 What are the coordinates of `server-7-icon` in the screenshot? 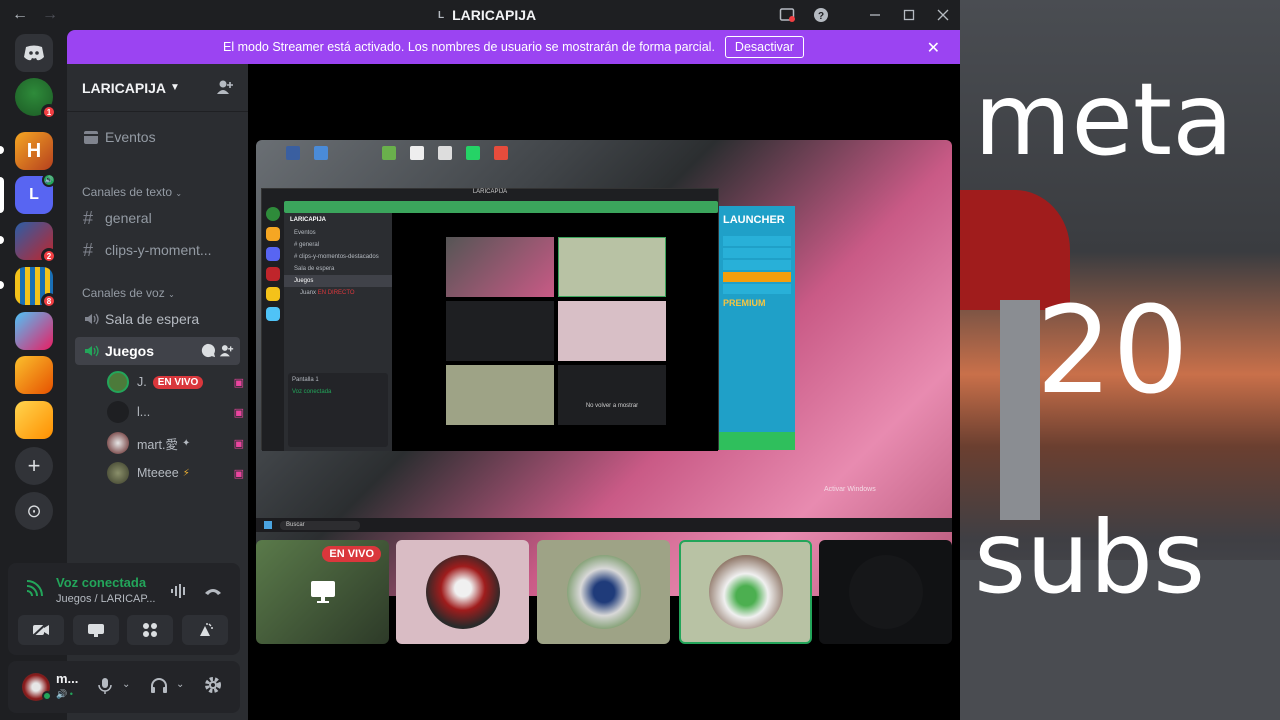 It's located at (34, 375).